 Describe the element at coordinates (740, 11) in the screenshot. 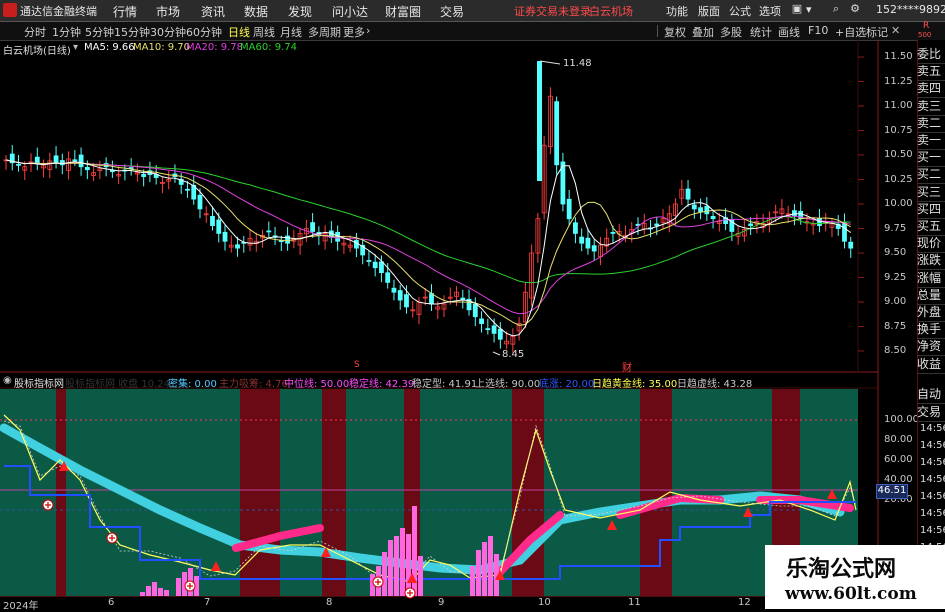

I see `menu-gongshi: 公式` at that location.